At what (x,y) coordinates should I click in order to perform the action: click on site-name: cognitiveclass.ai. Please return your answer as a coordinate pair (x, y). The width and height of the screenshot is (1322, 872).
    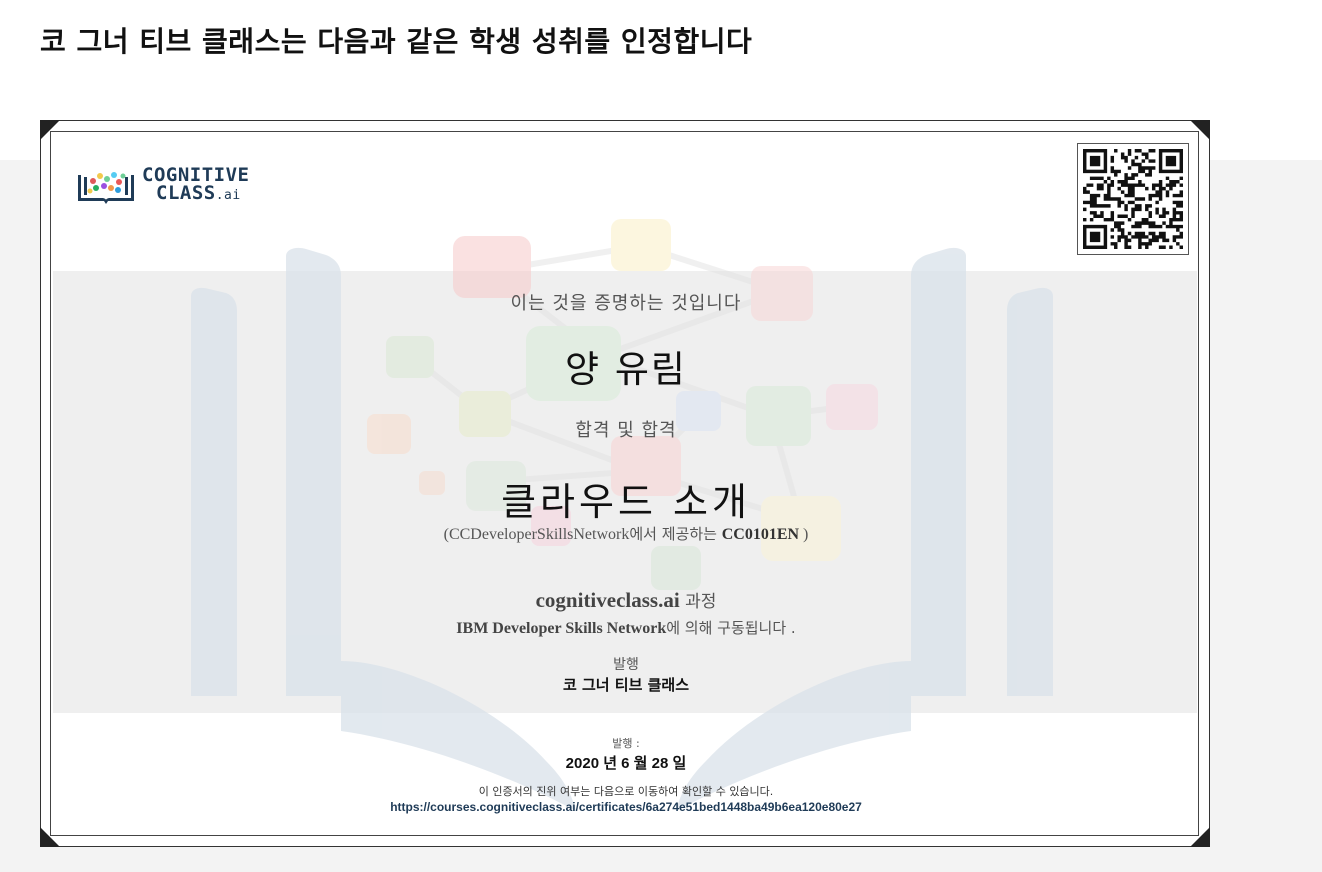
    Looking at the image, I should click on (607, 600).